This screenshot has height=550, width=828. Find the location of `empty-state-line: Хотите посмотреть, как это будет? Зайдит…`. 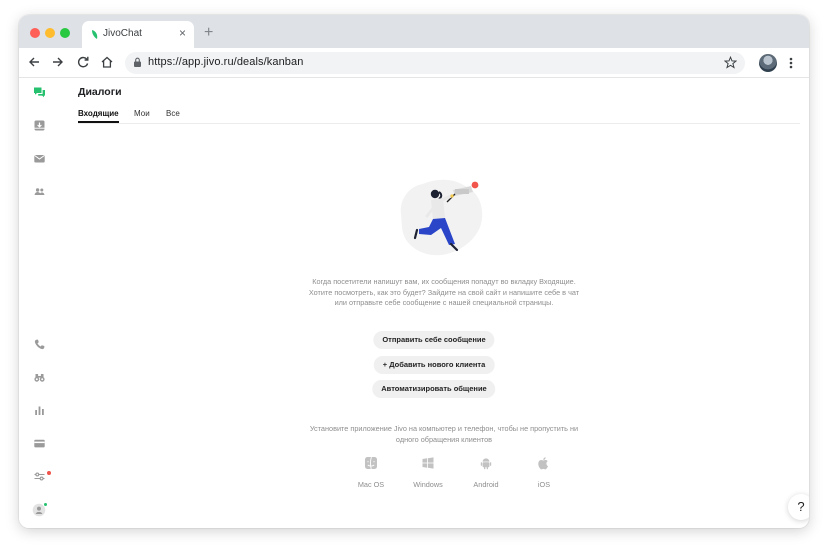

empty-state-line: Хотите посмотреть, как это будет? Зайдит… is located at coordinates (444, 292).